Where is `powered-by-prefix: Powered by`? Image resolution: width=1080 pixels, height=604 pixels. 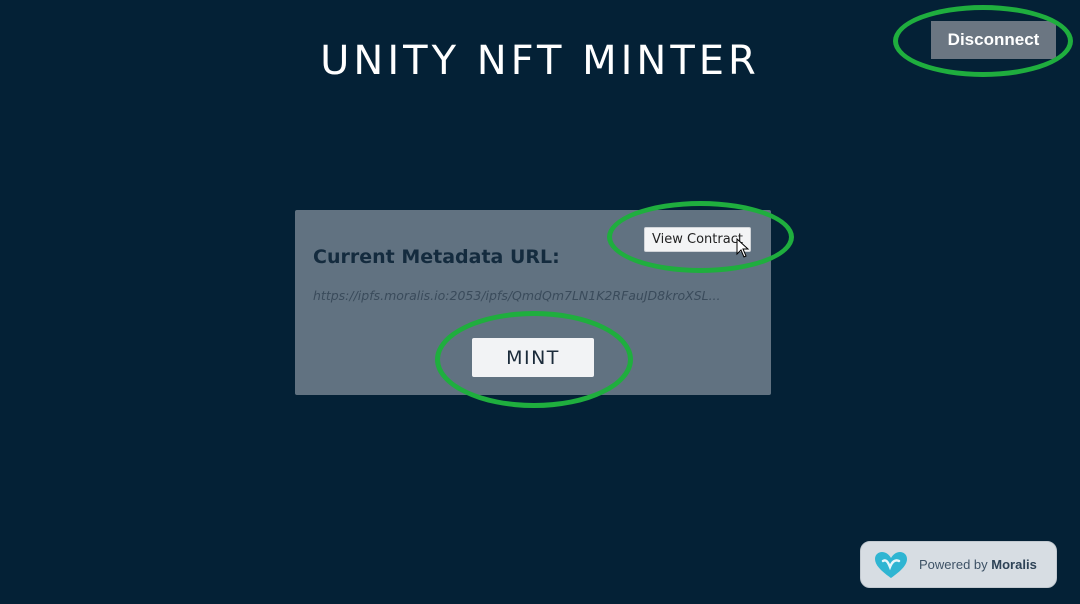
powered-by-prefix: Powered by is located at coordinates (953, 564).